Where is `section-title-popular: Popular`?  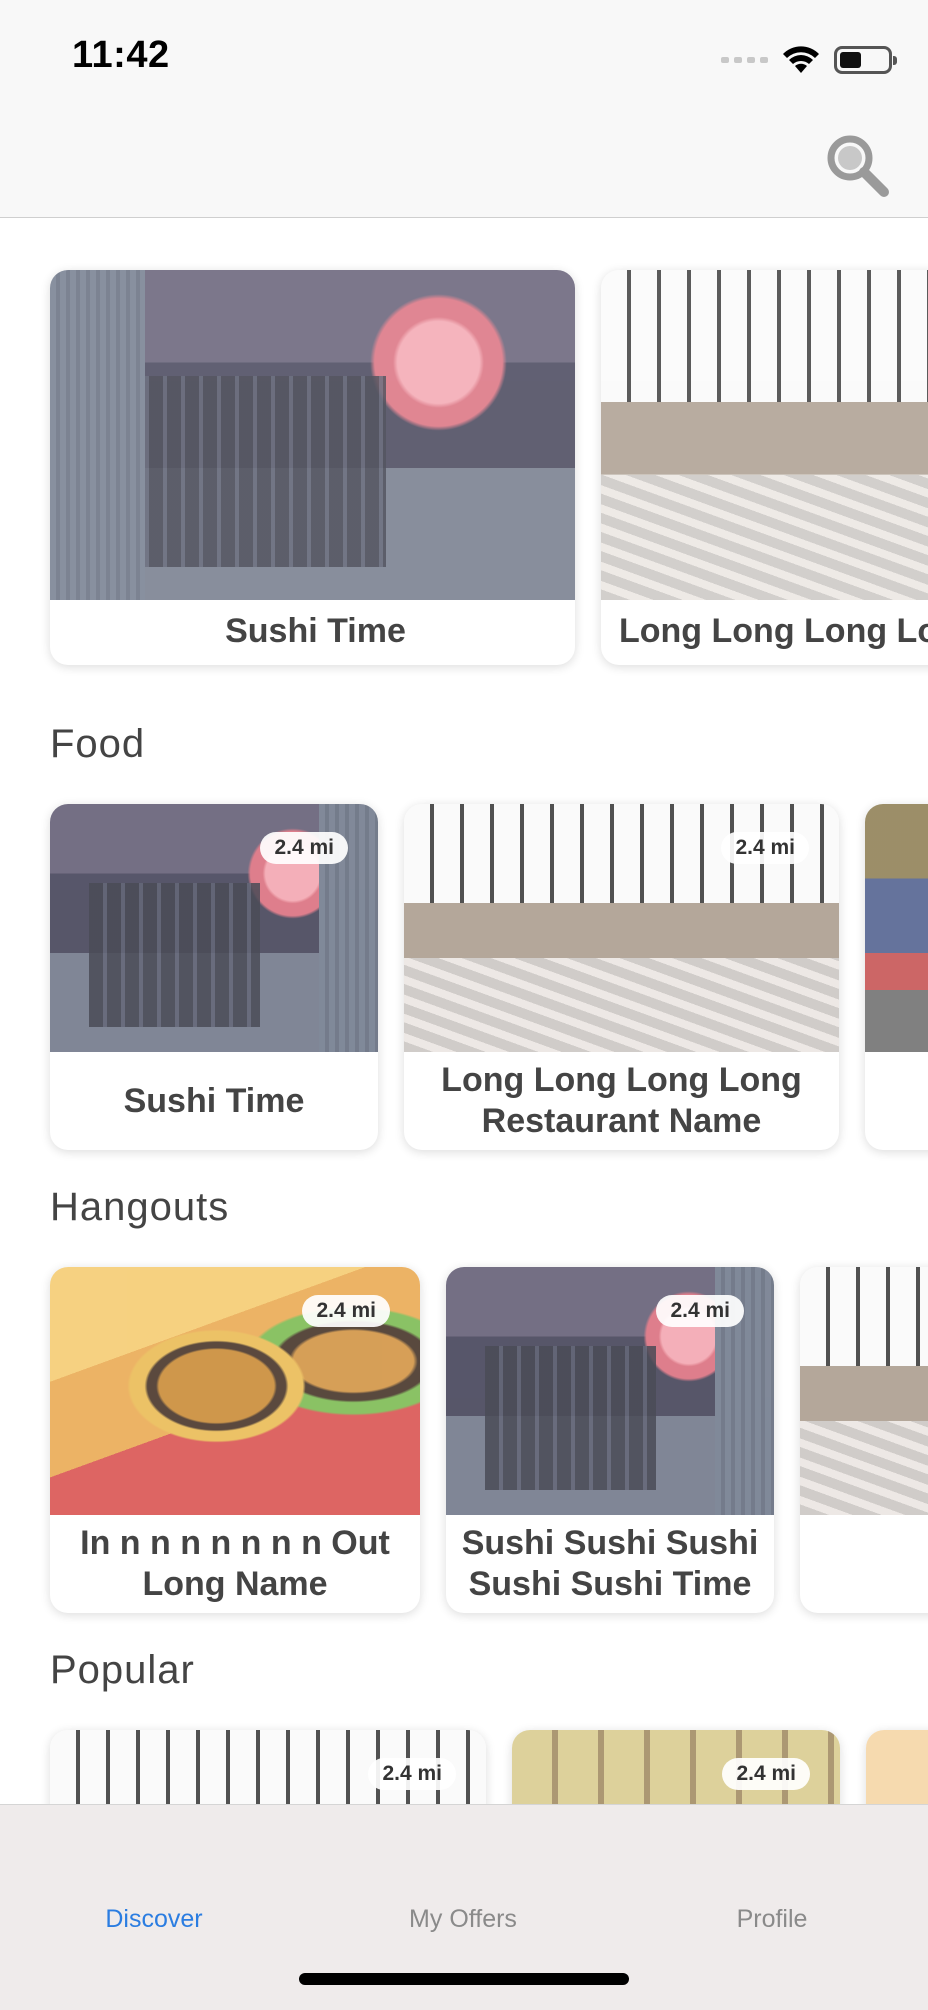
section-title-popular: Popular is located at coordinates (122, 1670).